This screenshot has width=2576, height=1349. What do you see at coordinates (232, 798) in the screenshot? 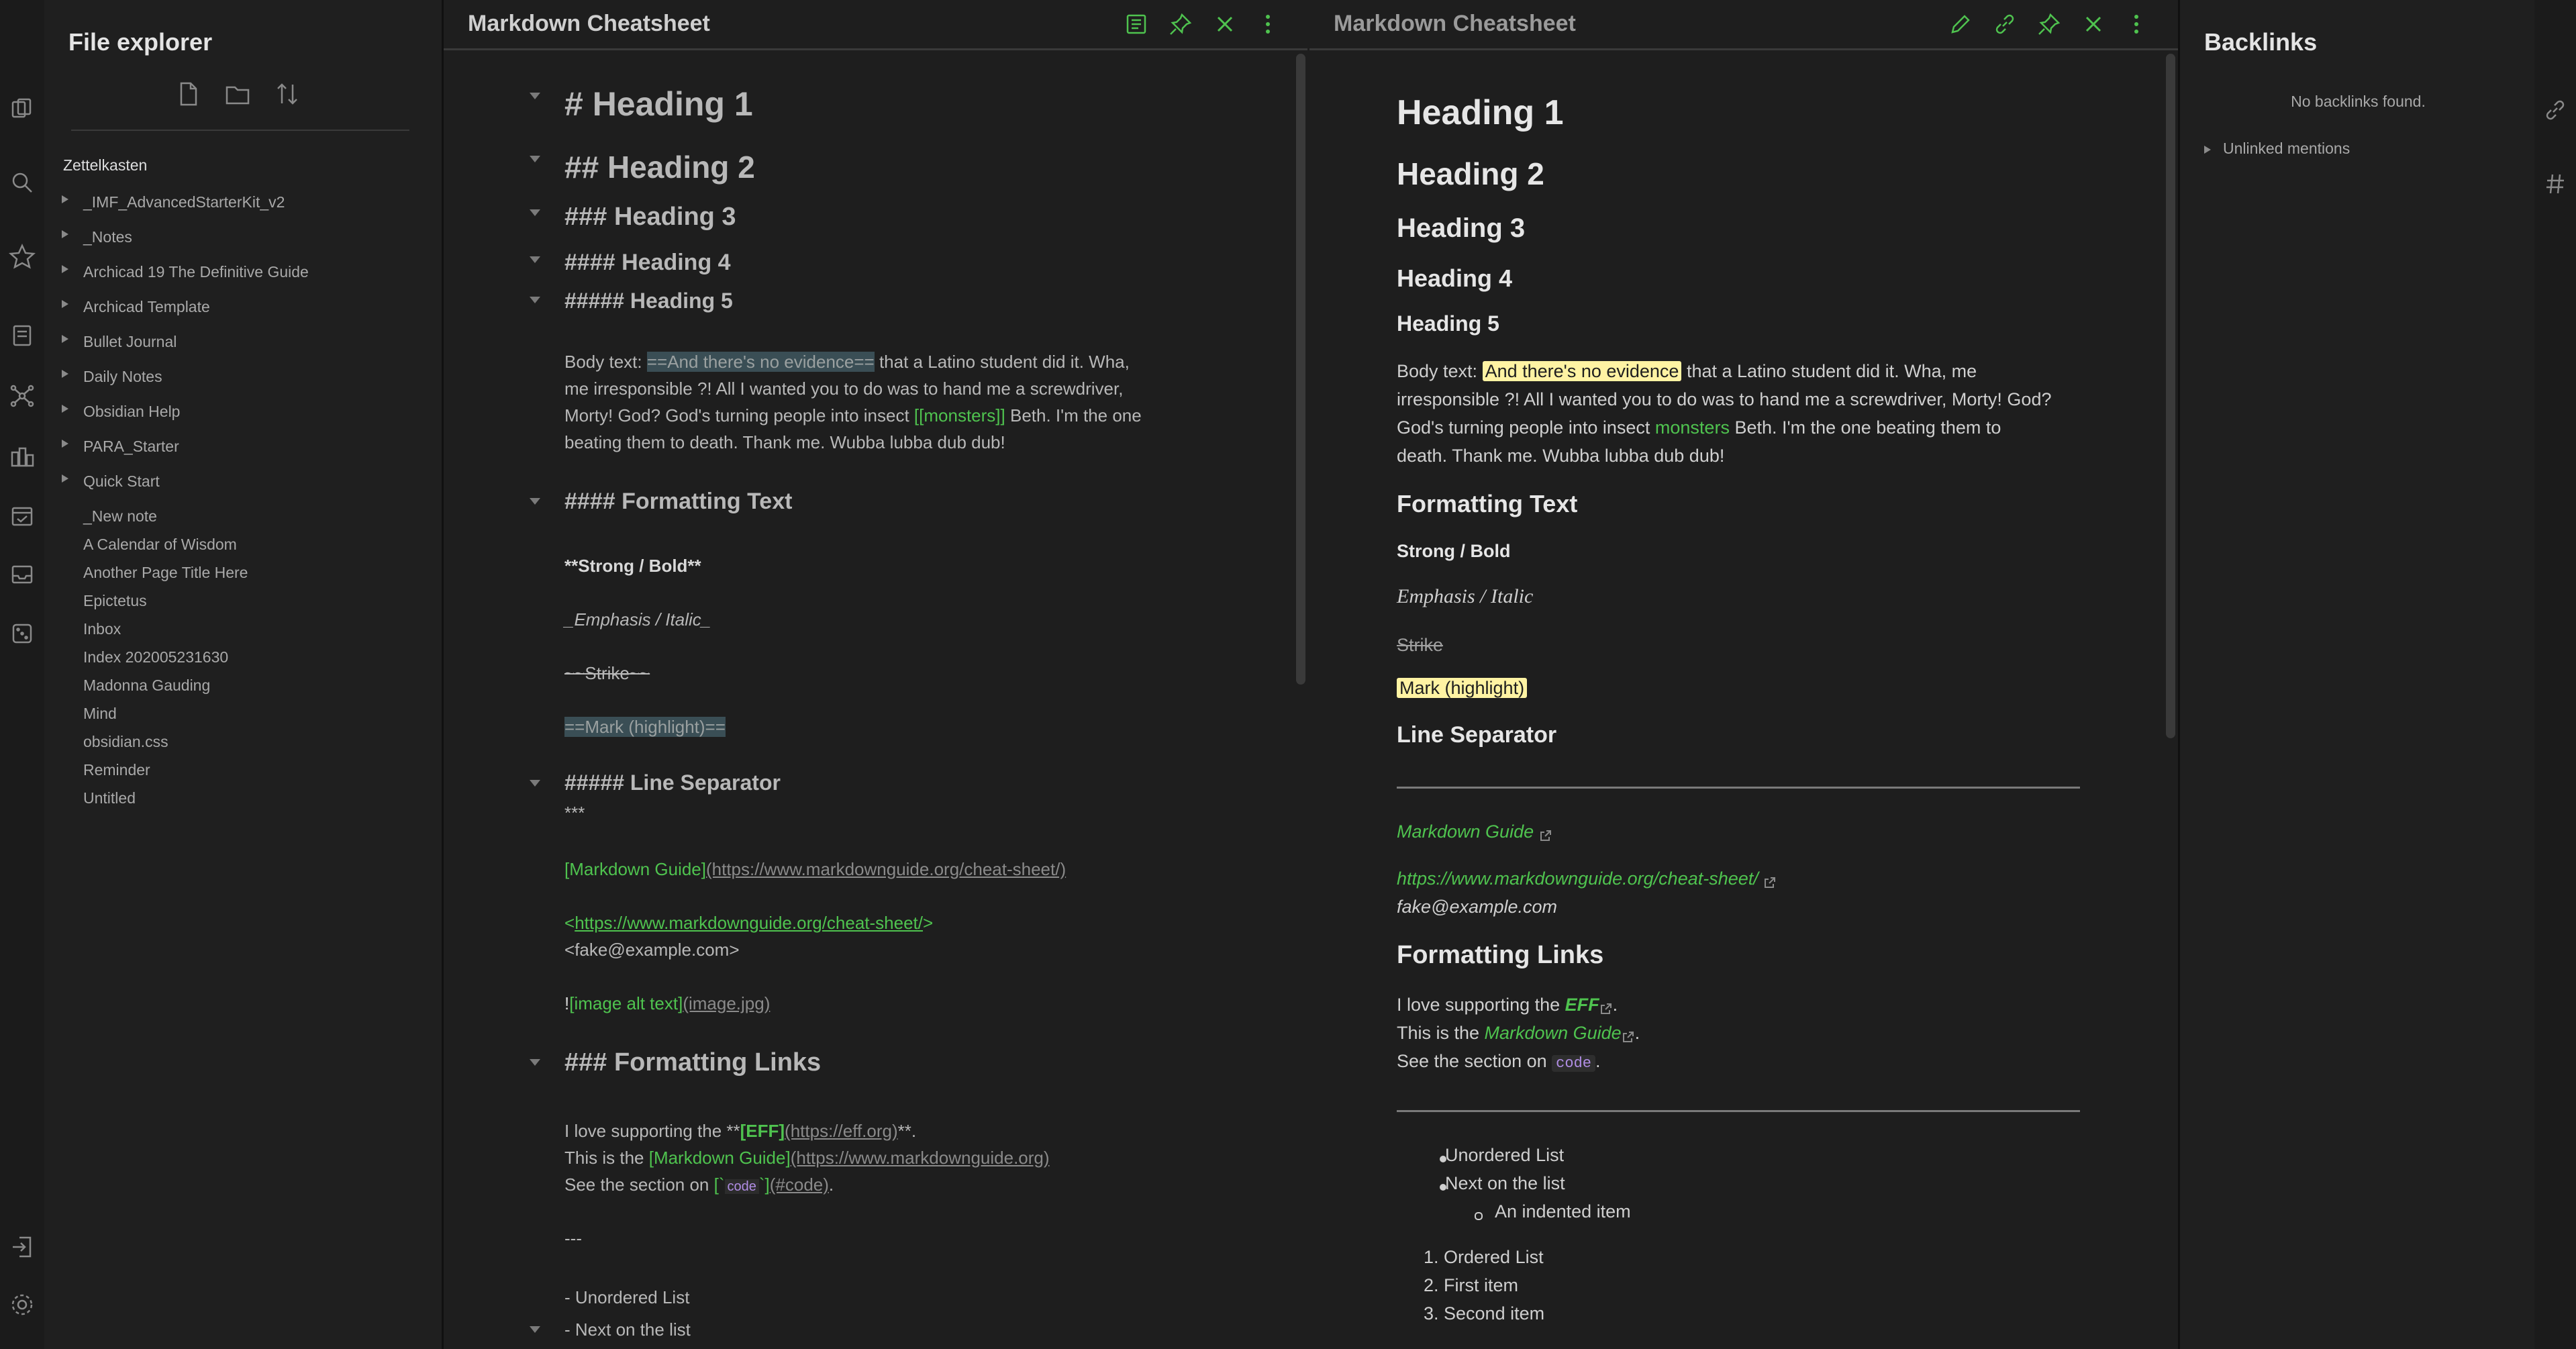
I see `file-item: Untitled` at bounding box center [232, 798].